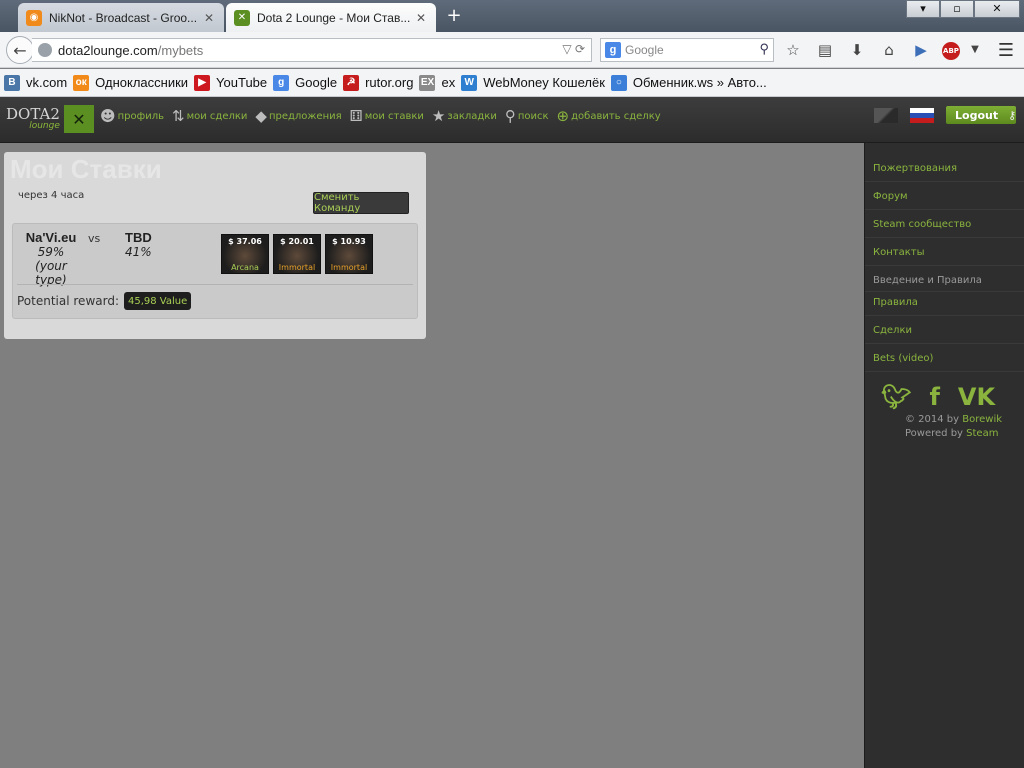 This screenshot has height=768, width=1024. I want to click on bookmark-item: W WebMoney Кошелёк, so click(533, 82).